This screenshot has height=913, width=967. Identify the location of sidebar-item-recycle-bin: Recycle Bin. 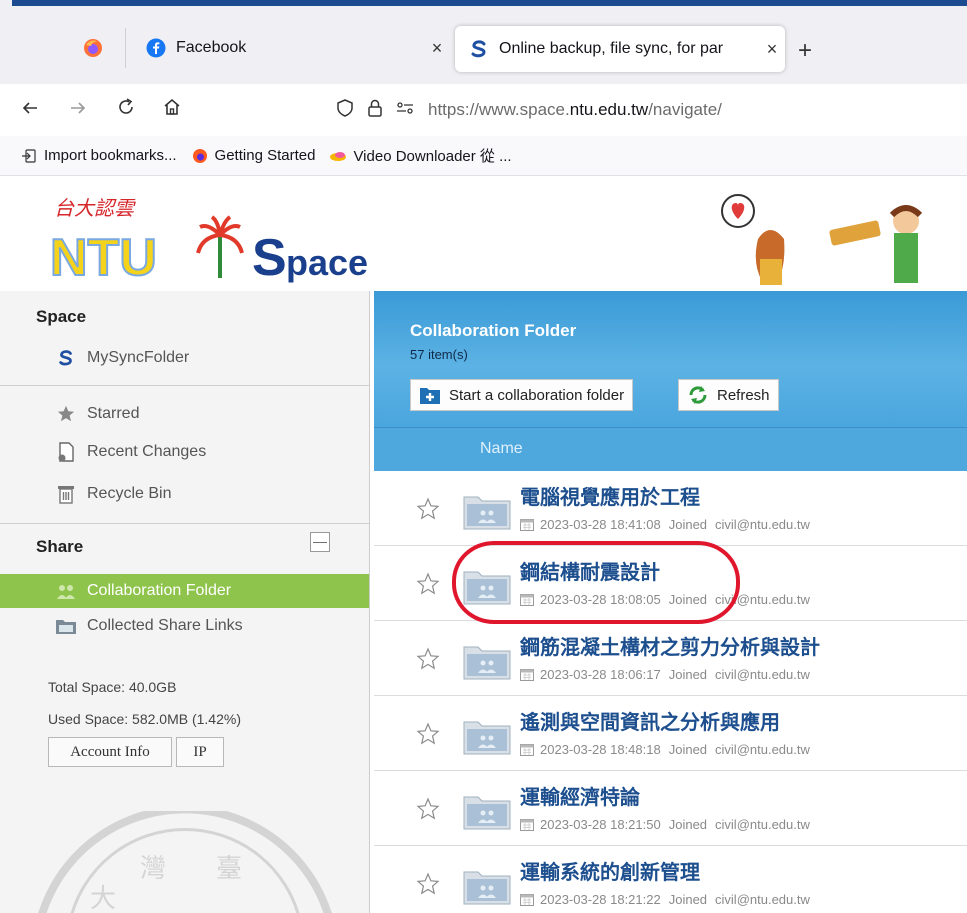
(113, 494).